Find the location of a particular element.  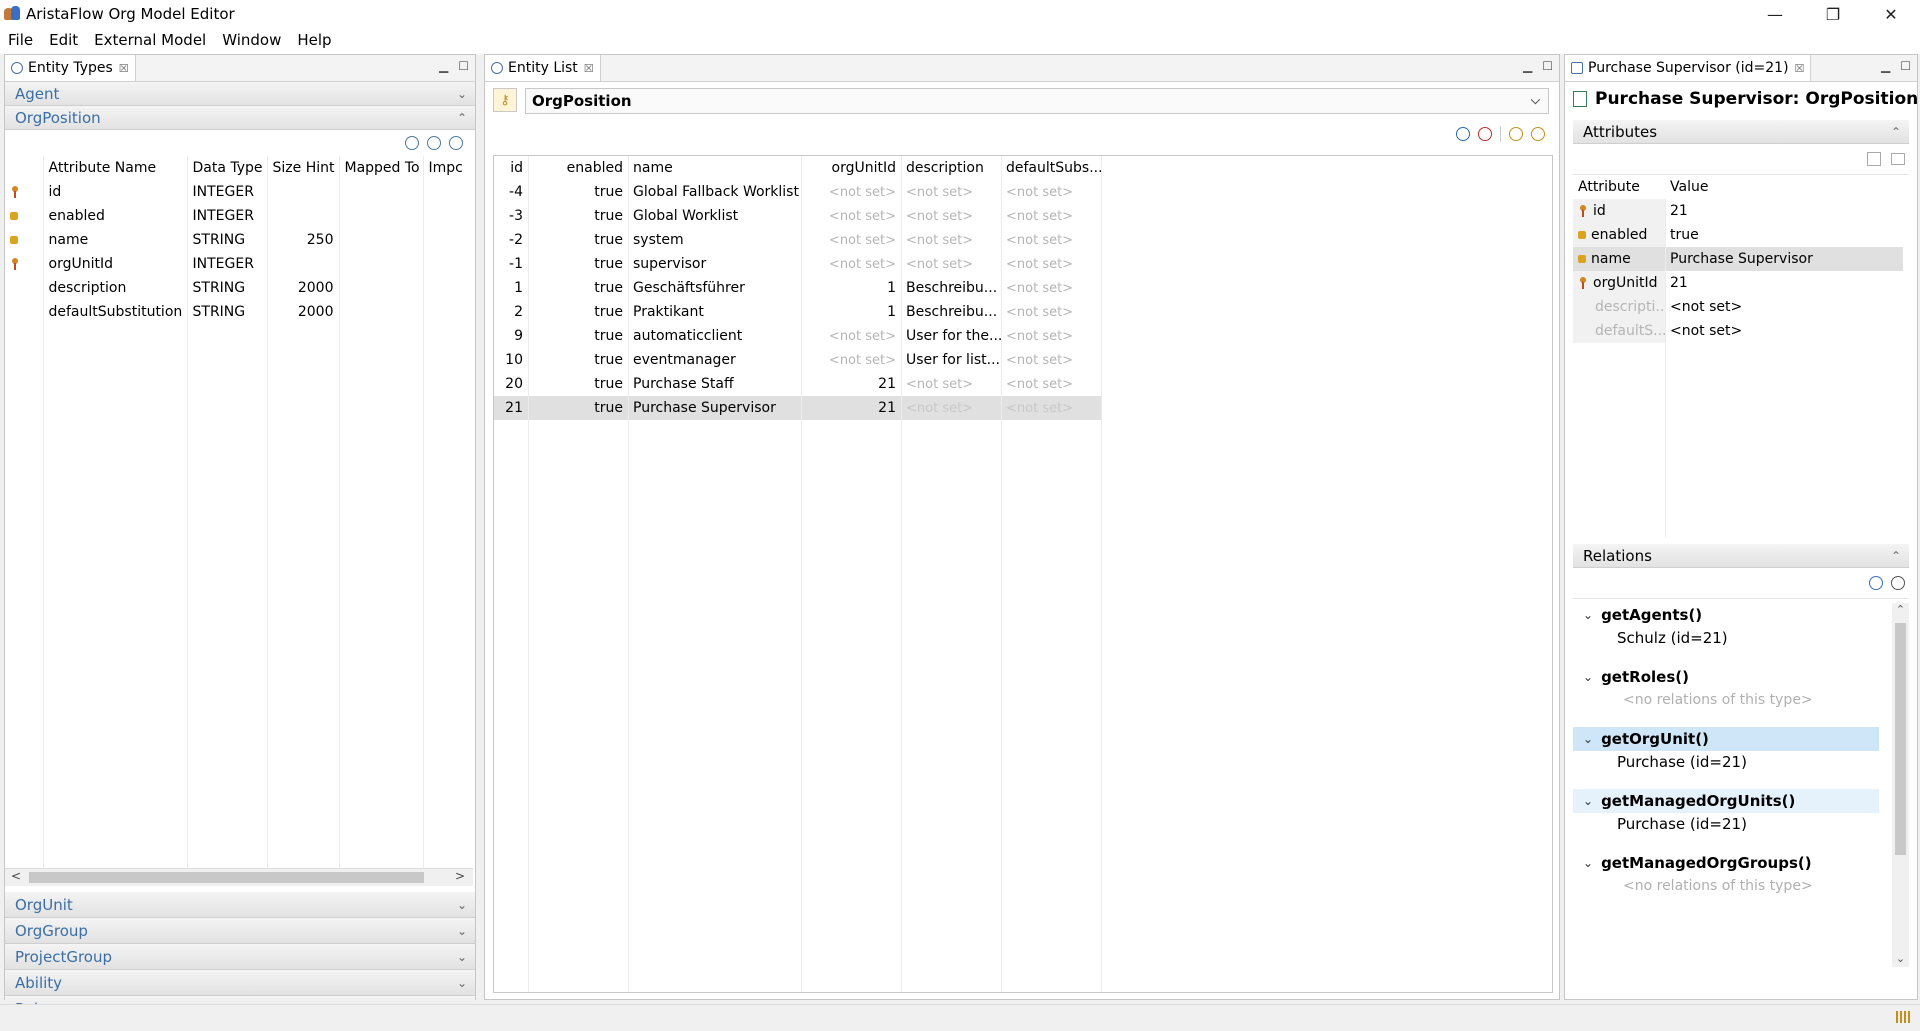

section-header-ability: Ability ⌄ is located at coordinates (240, 983).